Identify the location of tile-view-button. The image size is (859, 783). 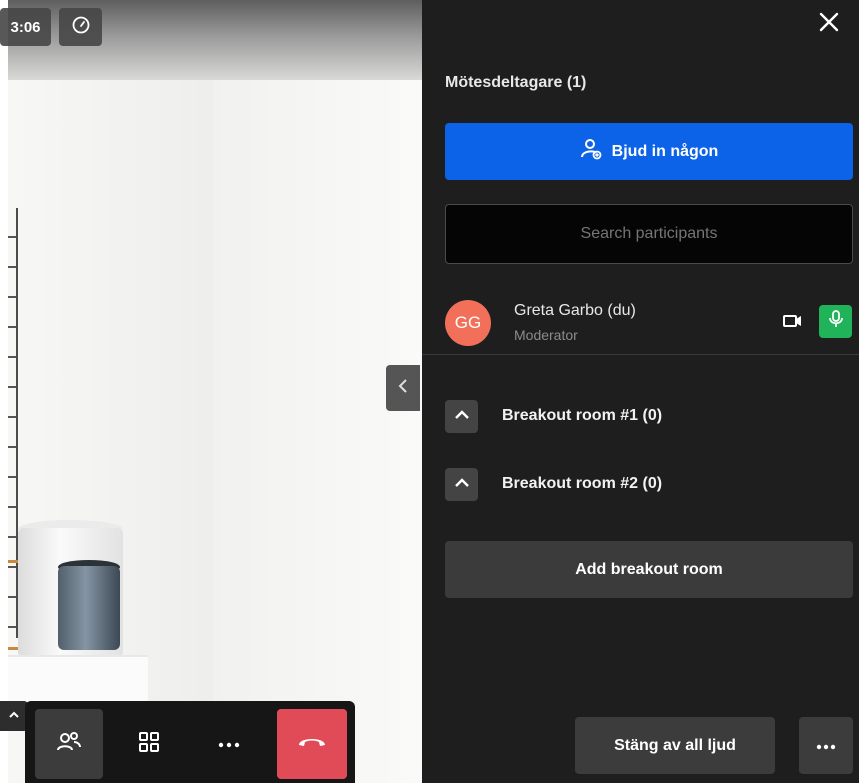
(149, 744).